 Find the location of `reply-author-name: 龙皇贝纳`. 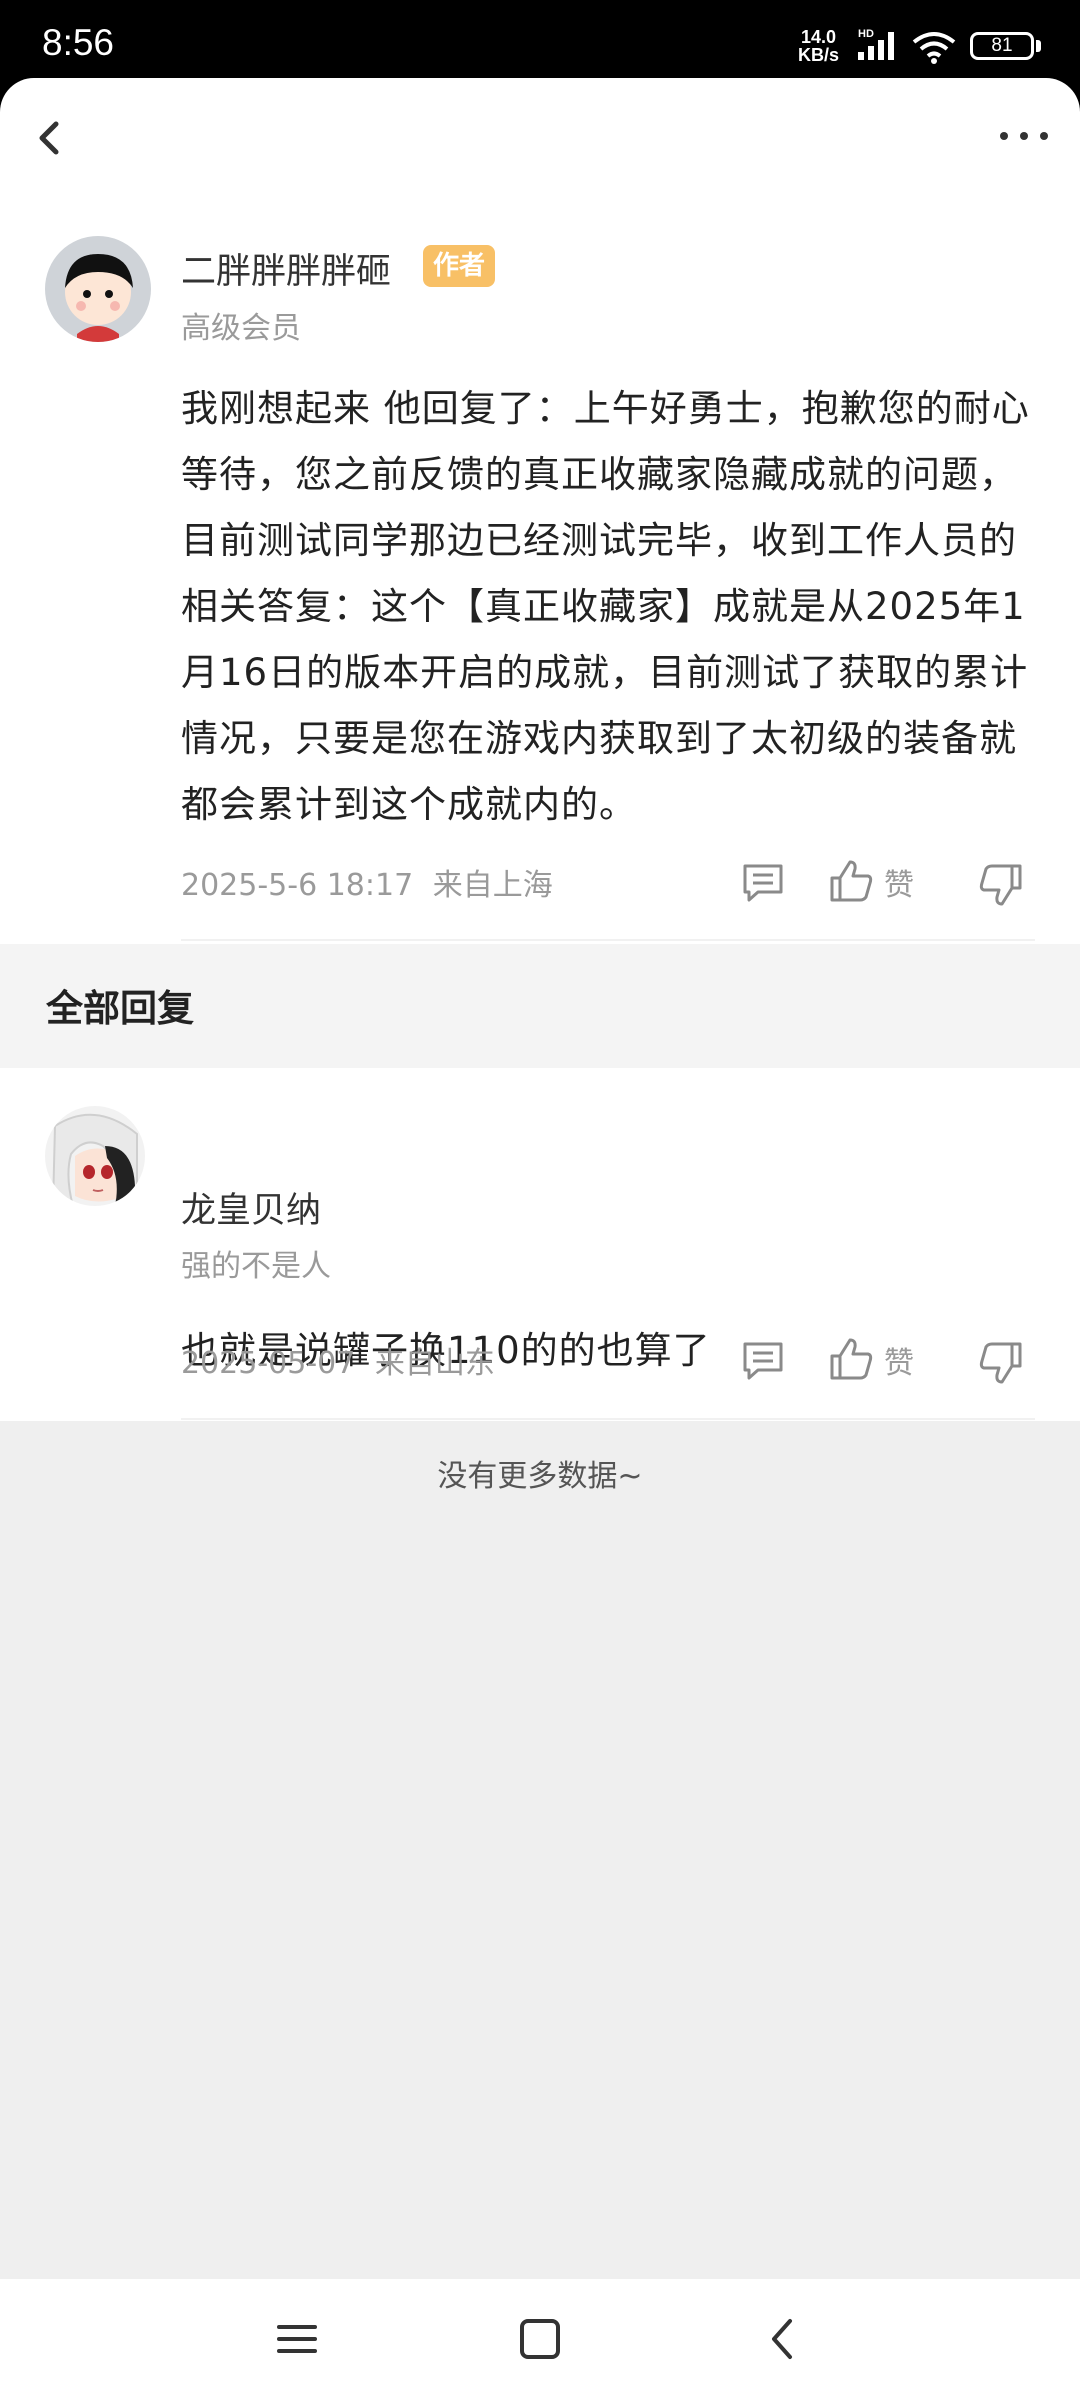

reply-author-name: 龙皇贝纳 is located at coordinates (251, 1207).